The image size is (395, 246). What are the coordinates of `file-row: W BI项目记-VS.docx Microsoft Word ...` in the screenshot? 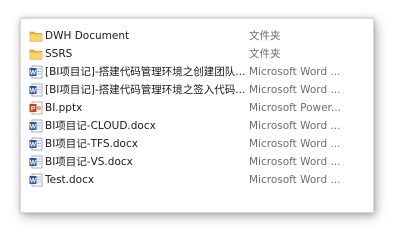 It's located at (197, 162).